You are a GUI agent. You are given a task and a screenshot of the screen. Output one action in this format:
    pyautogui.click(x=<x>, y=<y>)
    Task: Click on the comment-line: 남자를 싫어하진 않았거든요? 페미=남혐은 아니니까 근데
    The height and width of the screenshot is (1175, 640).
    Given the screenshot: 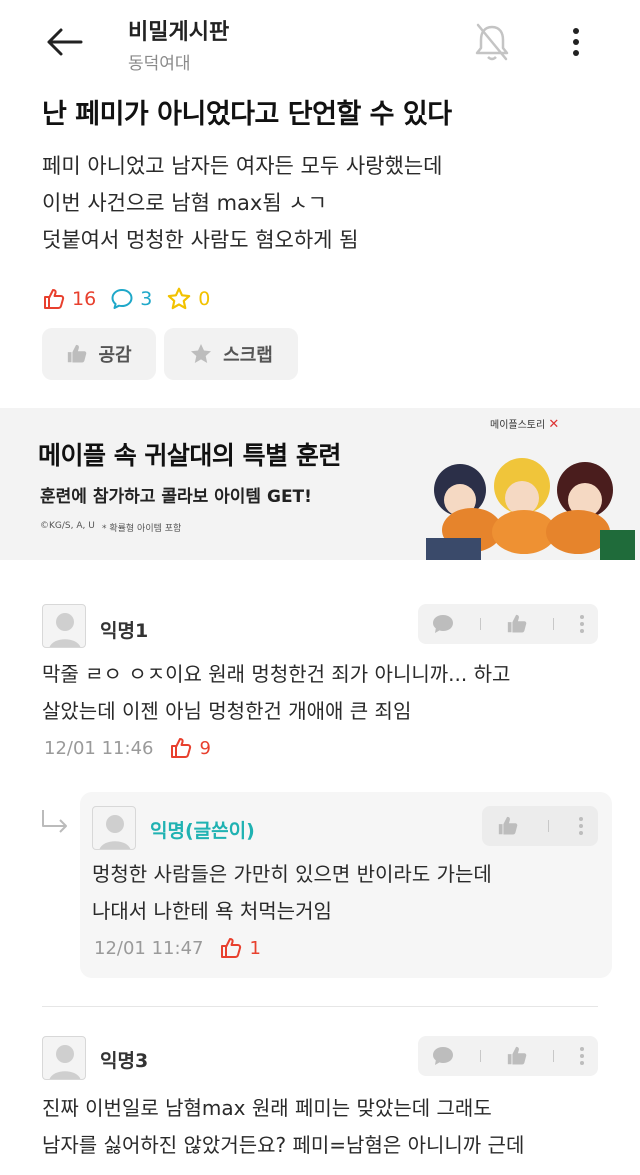 What is the action you would take?
    pyautogui.click(x=283, y=1145)
    